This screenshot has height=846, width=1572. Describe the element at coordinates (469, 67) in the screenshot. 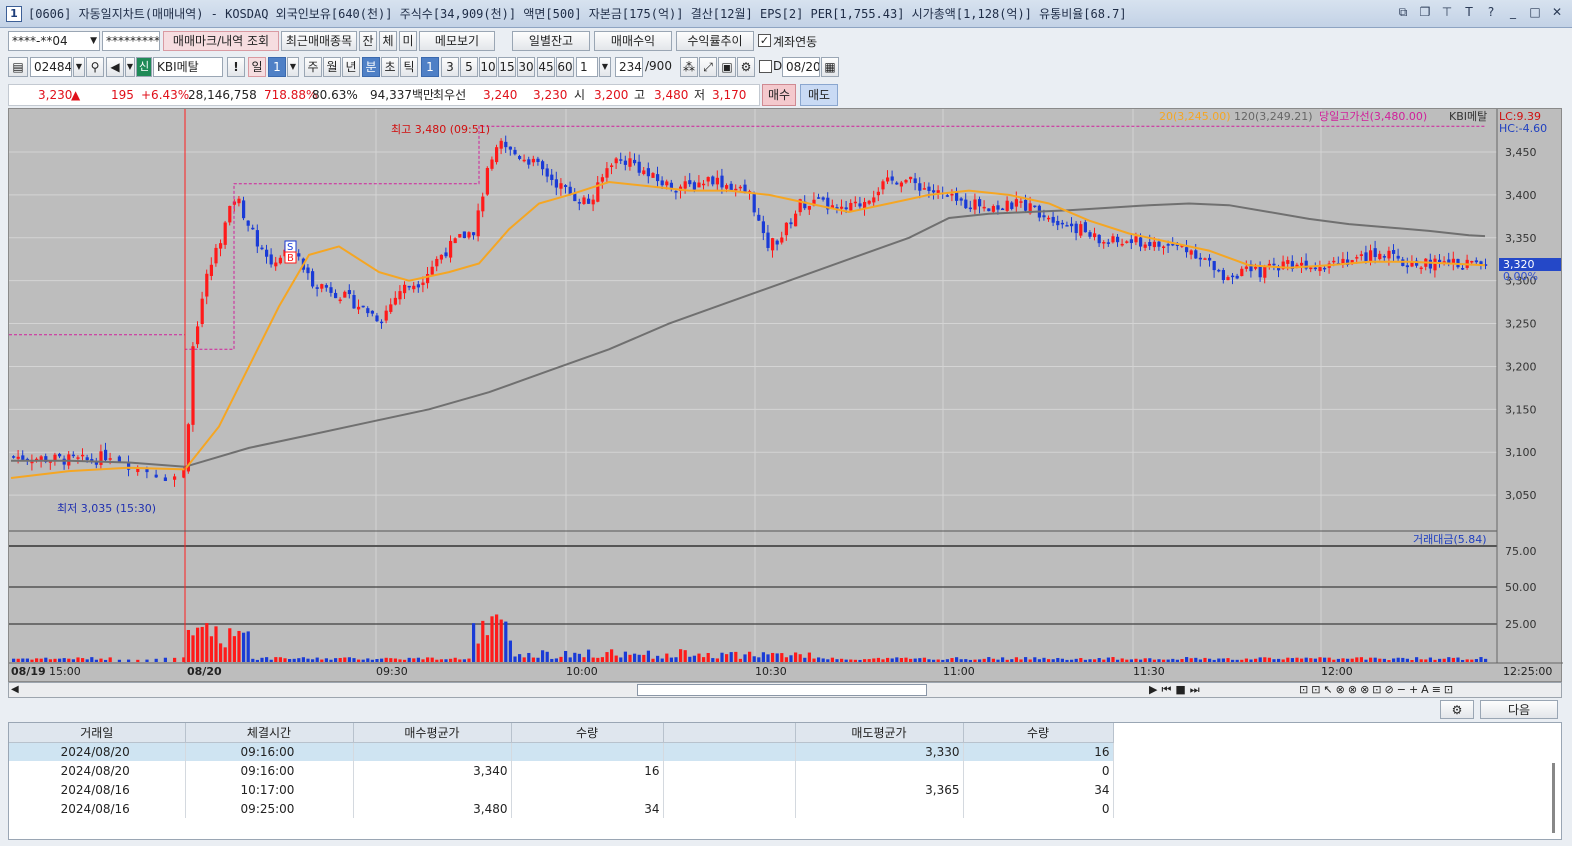

I see `interval-5-button: 5` at that location.